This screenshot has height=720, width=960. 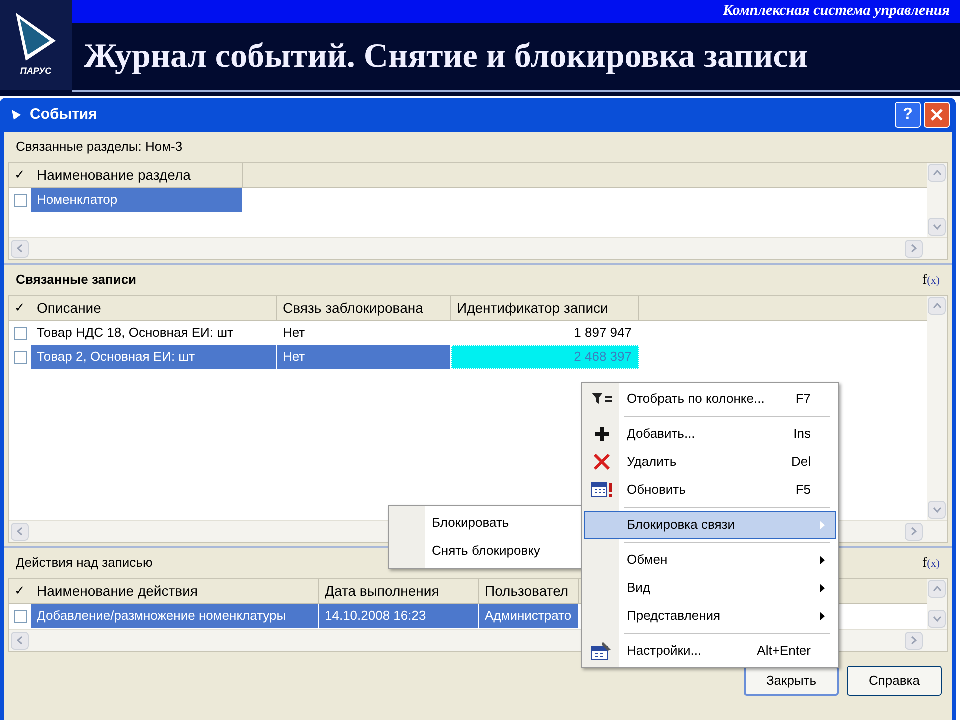 I want to click on column-header: Наименование раздела, so click(x=137, y=175).